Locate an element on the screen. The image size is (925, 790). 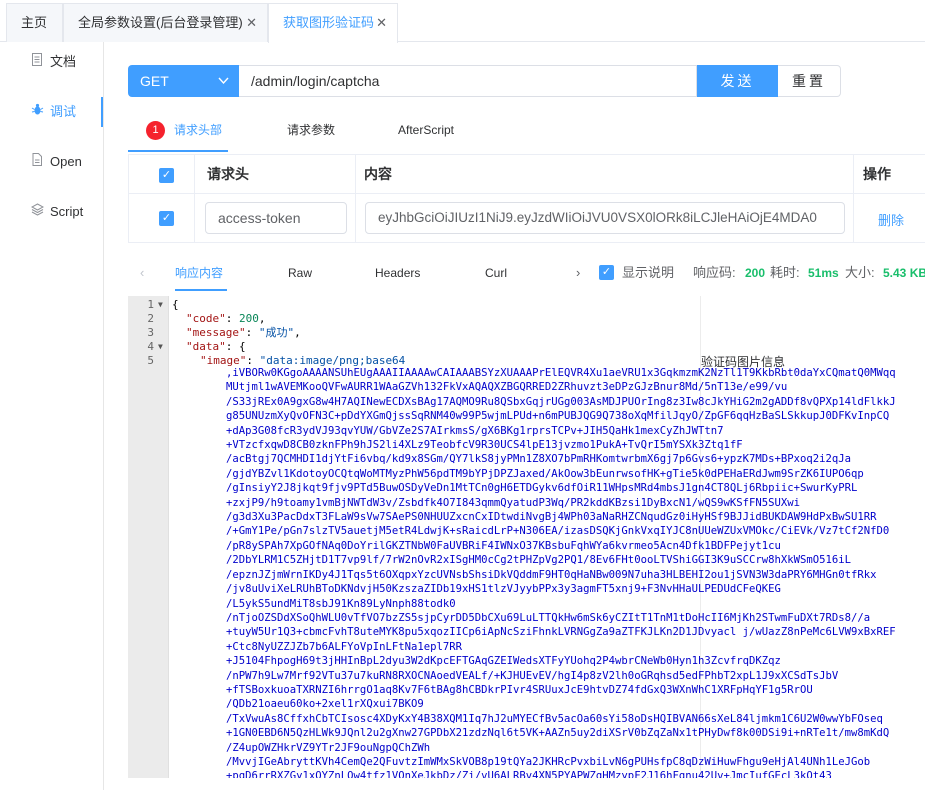
sidebar-item-script: Script is located at coordinates (51, 212).